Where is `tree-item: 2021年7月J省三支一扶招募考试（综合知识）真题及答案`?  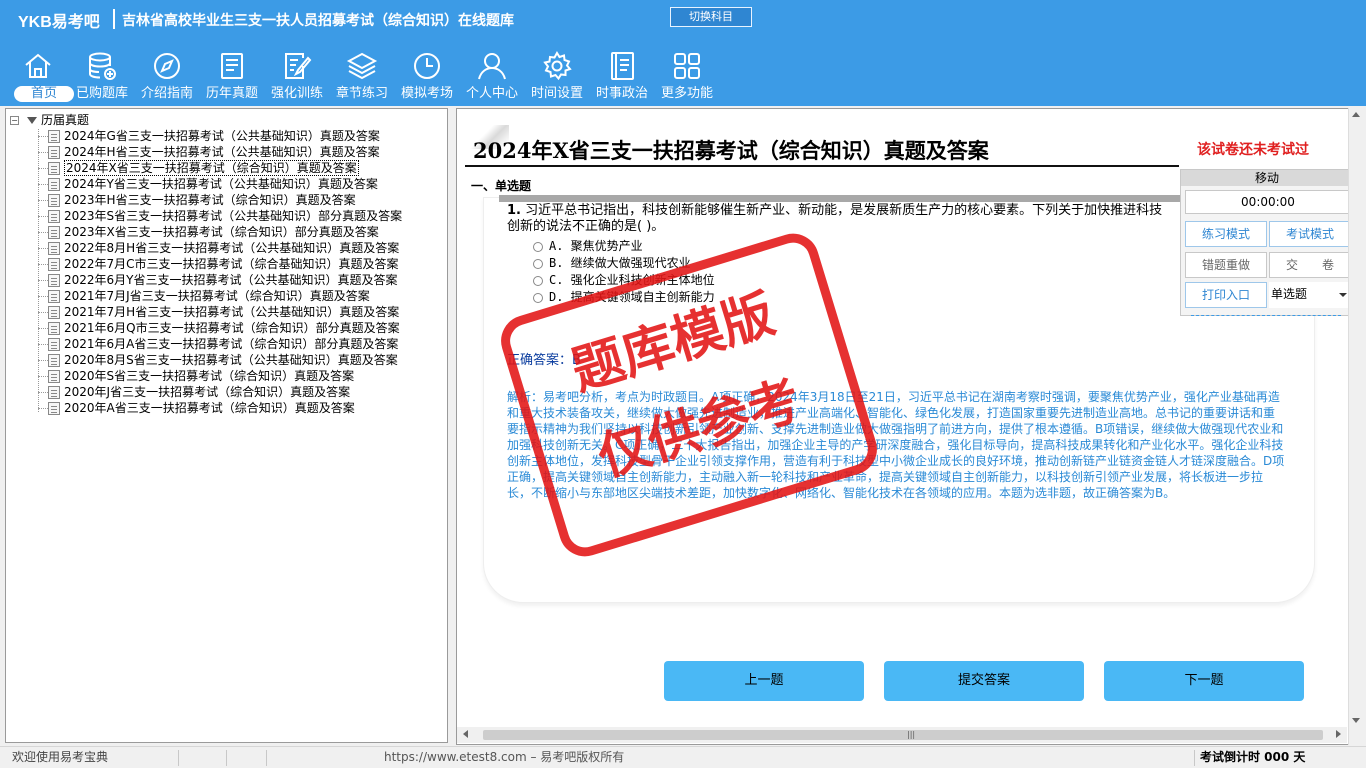
tree-item: 2021年7月J省三支一扶招募考试（综合知识）真题及答案 is located at coordinates (204, 296).